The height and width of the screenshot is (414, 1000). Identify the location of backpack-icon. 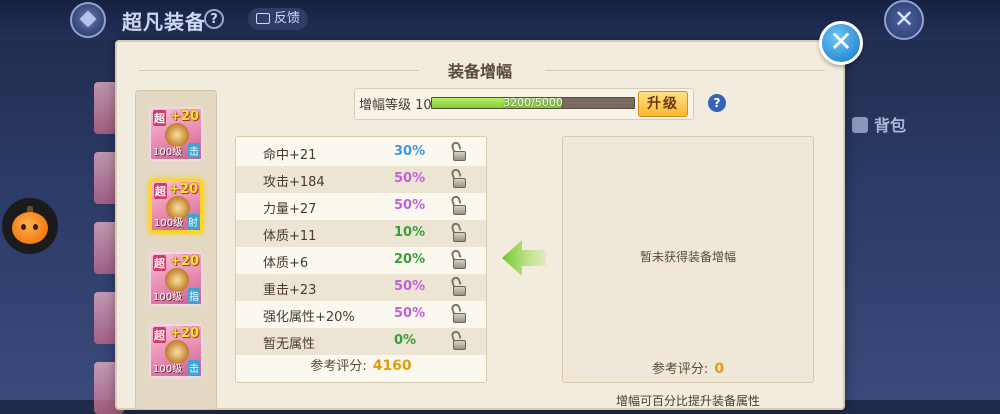
(860, 125).